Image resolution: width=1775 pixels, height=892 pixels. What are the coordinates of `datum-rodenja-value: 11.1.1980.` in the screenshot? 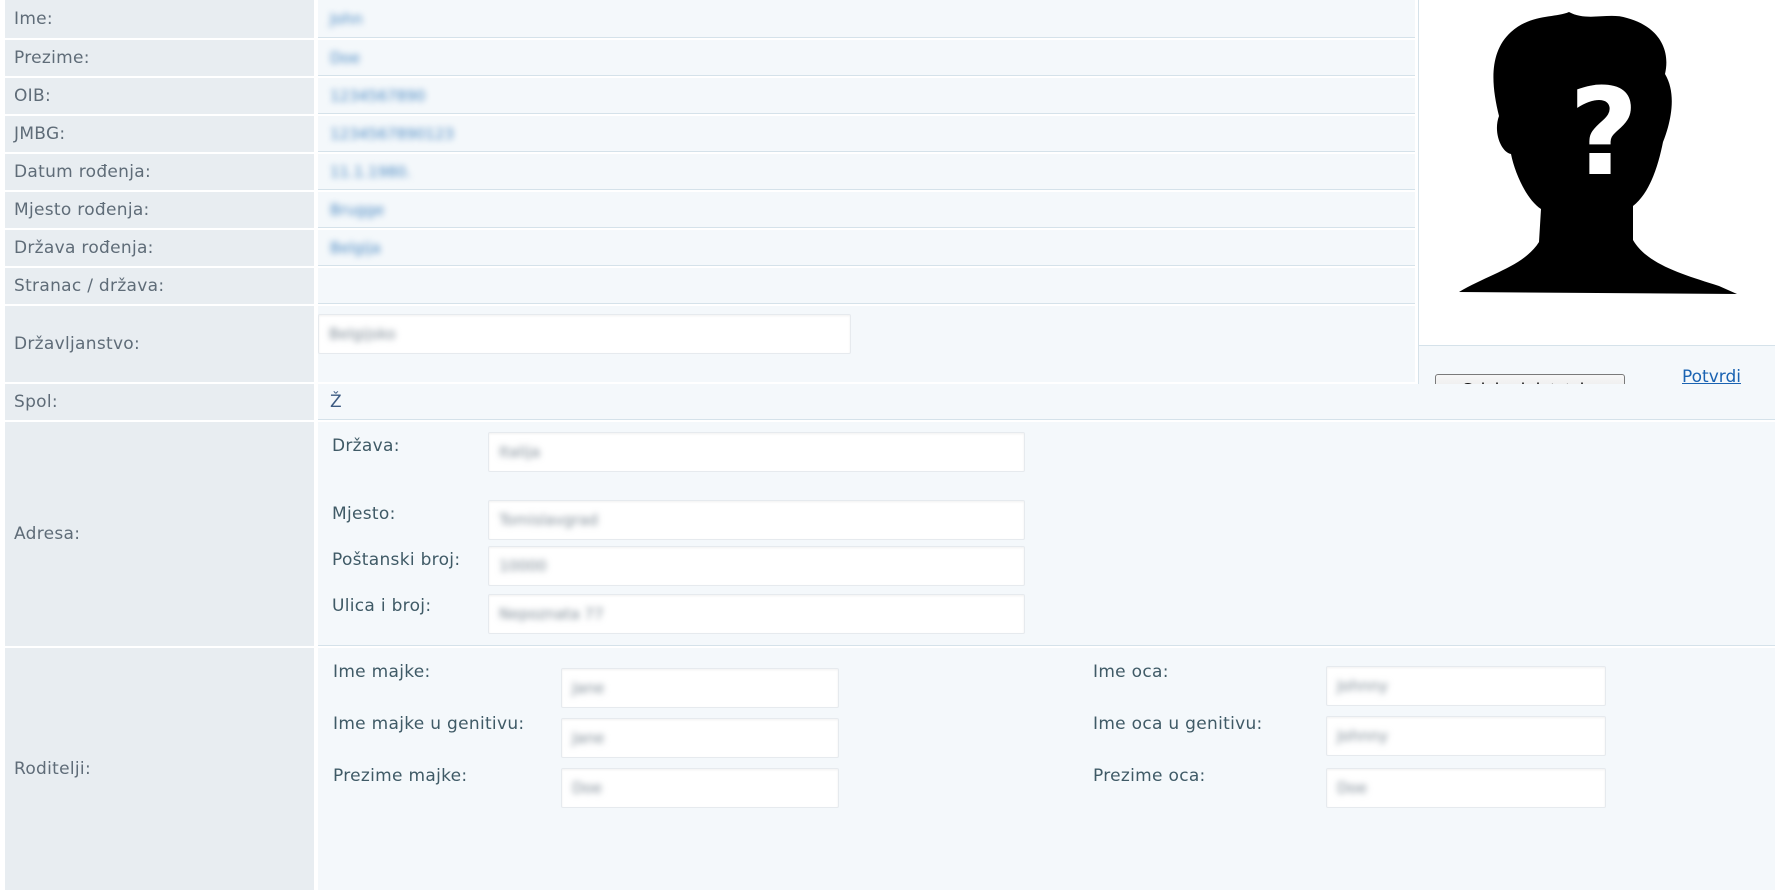 It's located at (371, 171).